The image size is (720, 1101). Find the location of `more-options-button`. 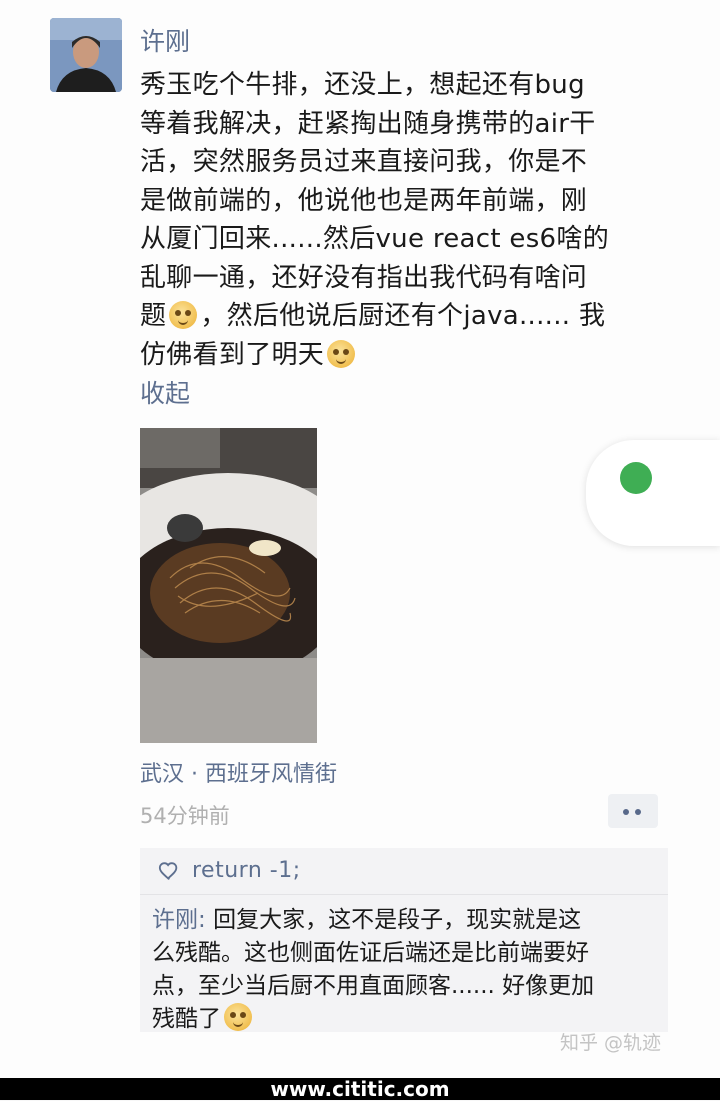

more-options-button is located at coordinates (633, 811).